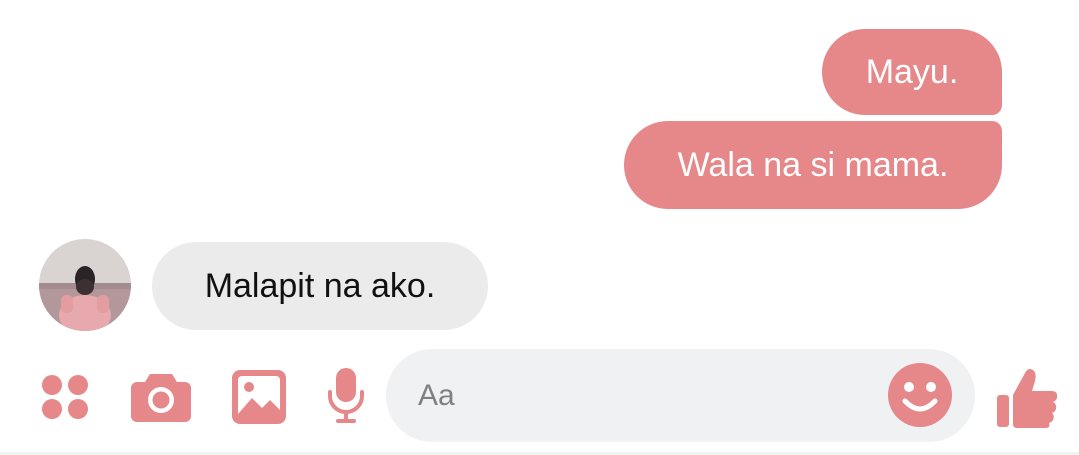  I want to click on gallery-icon, so click(259, 397).